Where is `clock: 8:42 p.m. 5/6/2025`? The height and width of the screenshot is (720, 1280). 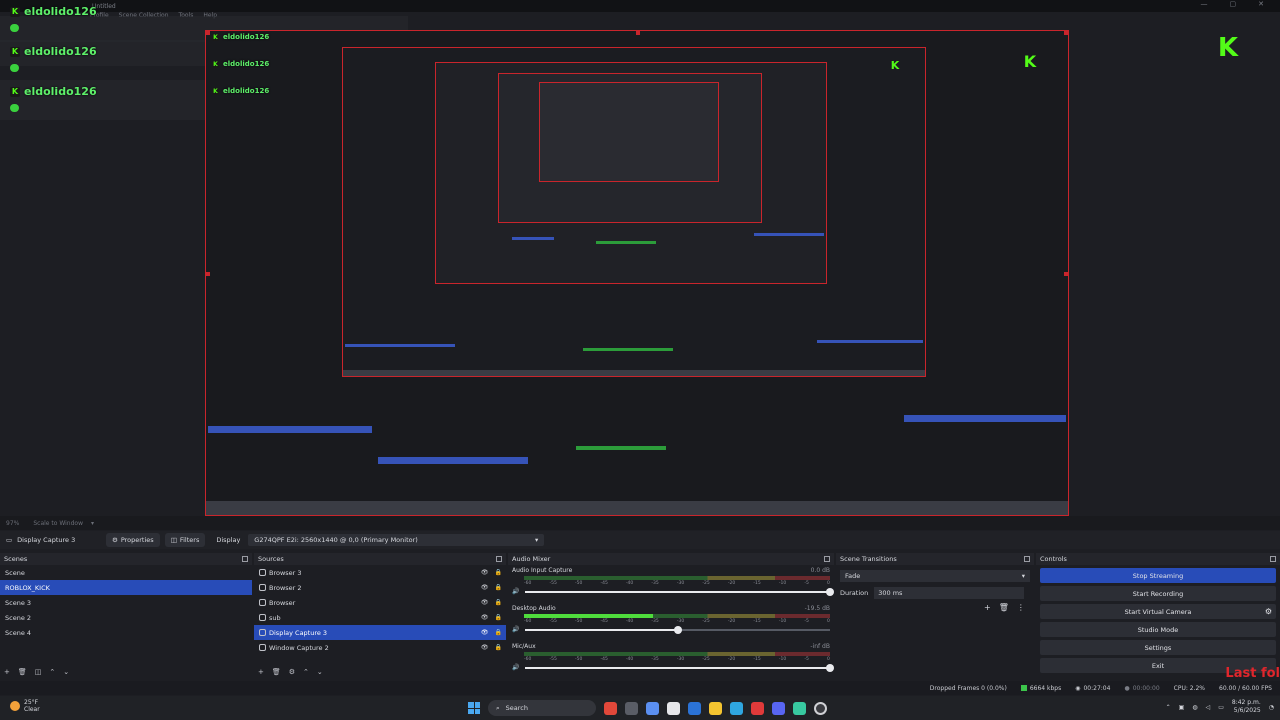 clock: 8:42 p.m. 5/6/2025 is located at coordinates (1246, 707).